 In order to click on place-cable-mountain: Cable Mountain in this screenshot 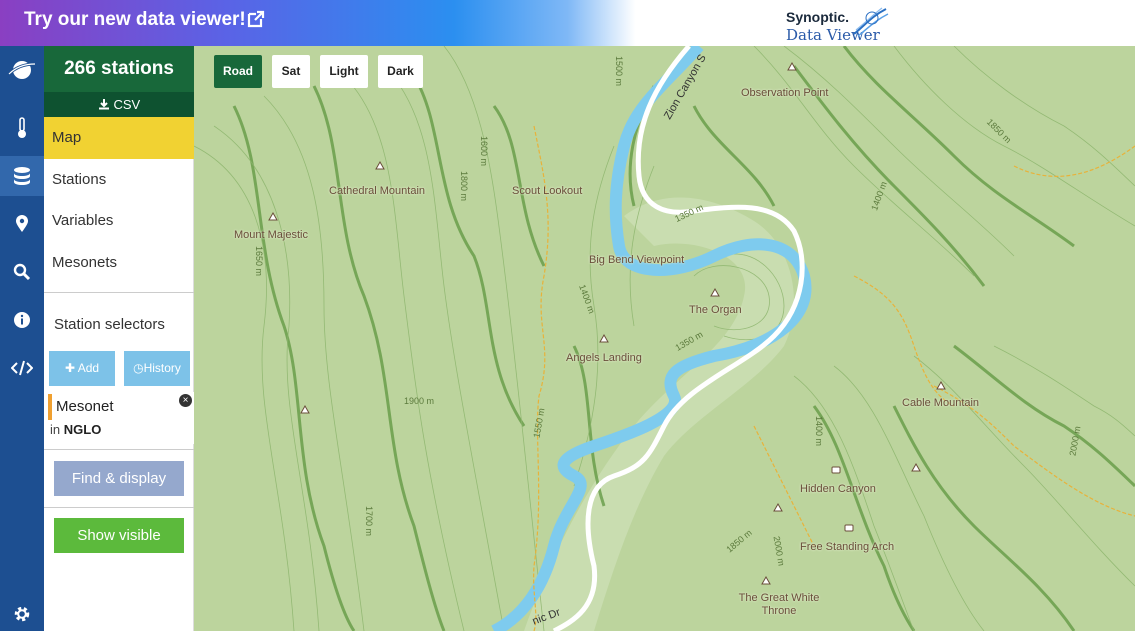, I will do `click(941, 403)`.